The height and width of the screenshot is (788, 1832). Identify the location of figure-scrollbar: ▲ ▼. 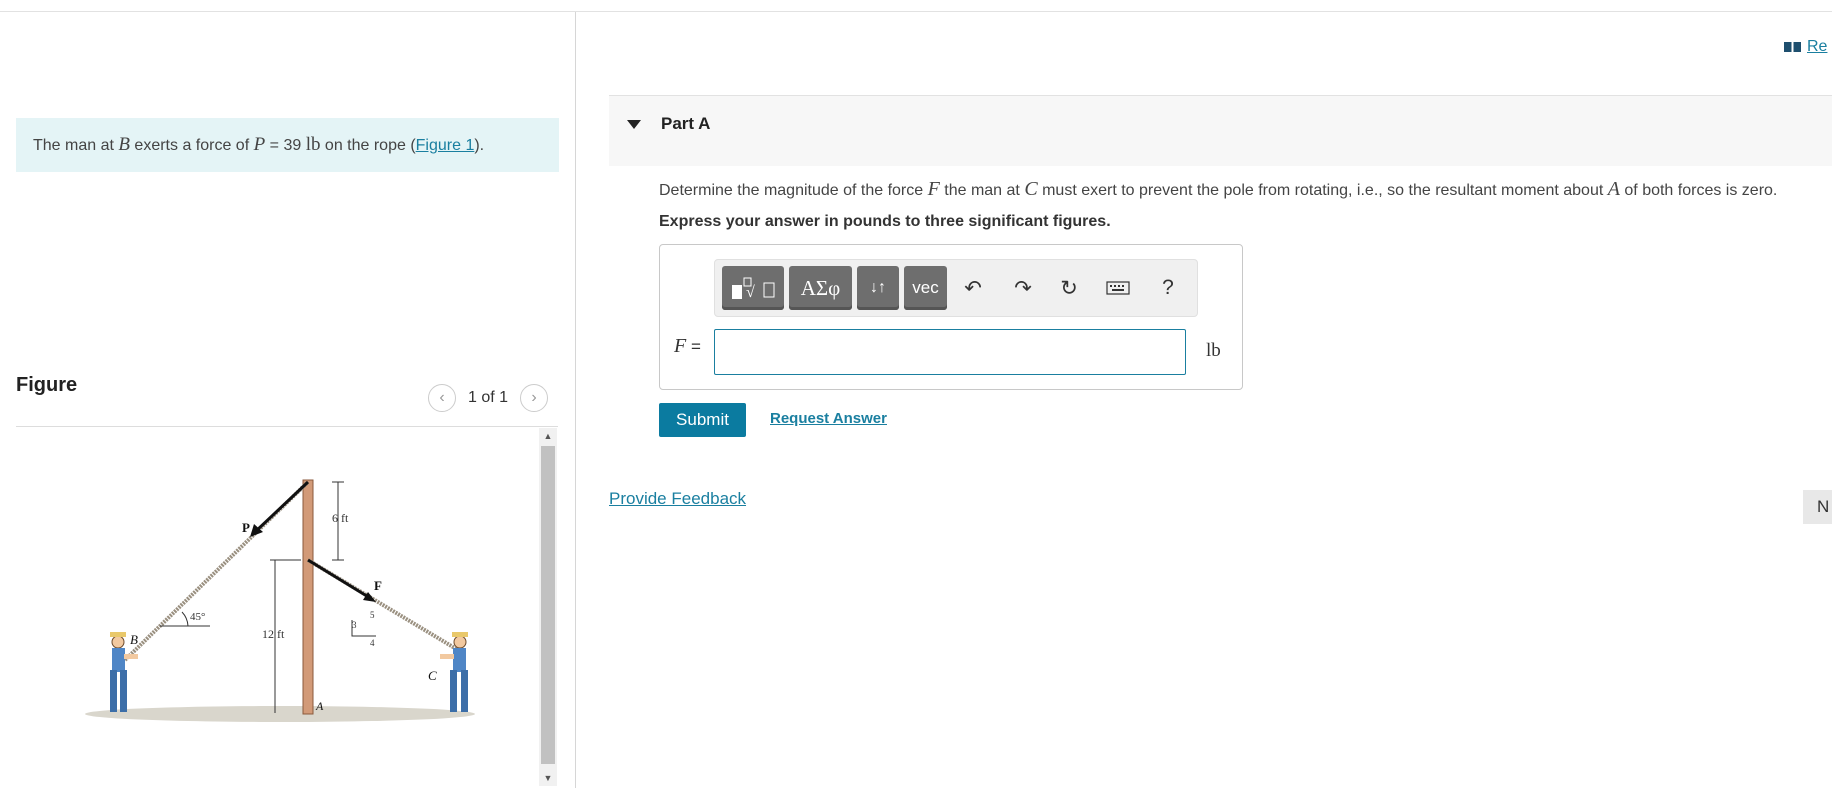
(548, 607).